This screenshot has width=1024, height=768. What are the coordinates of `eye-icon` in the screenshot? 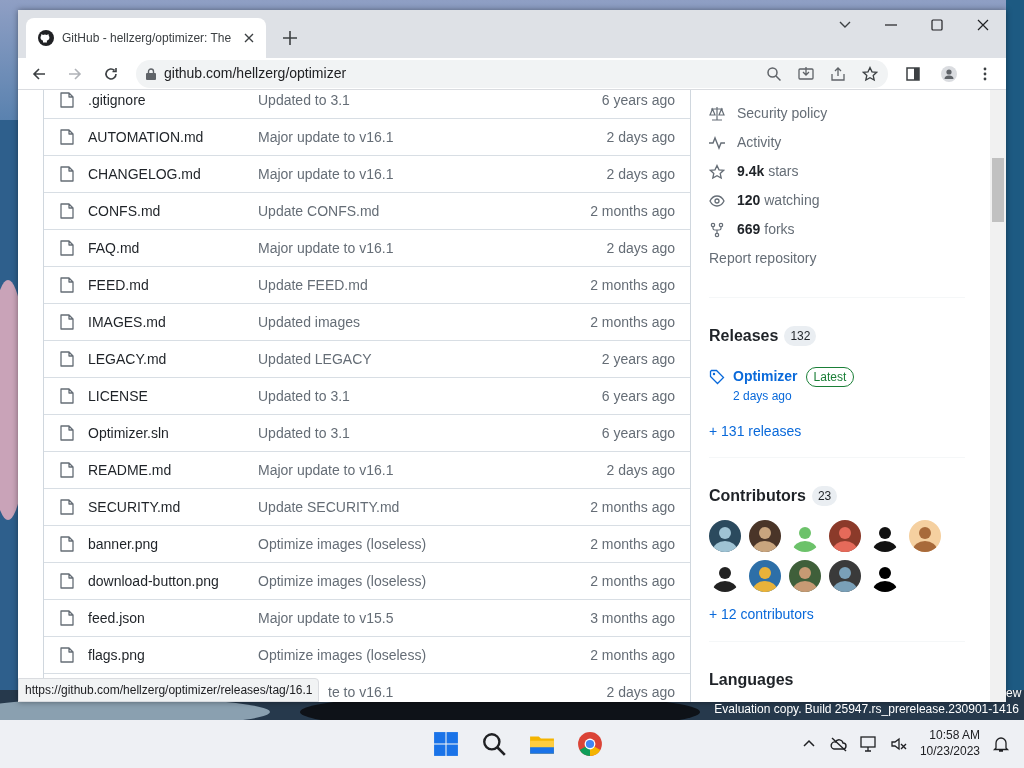 It's located at (717, 200).